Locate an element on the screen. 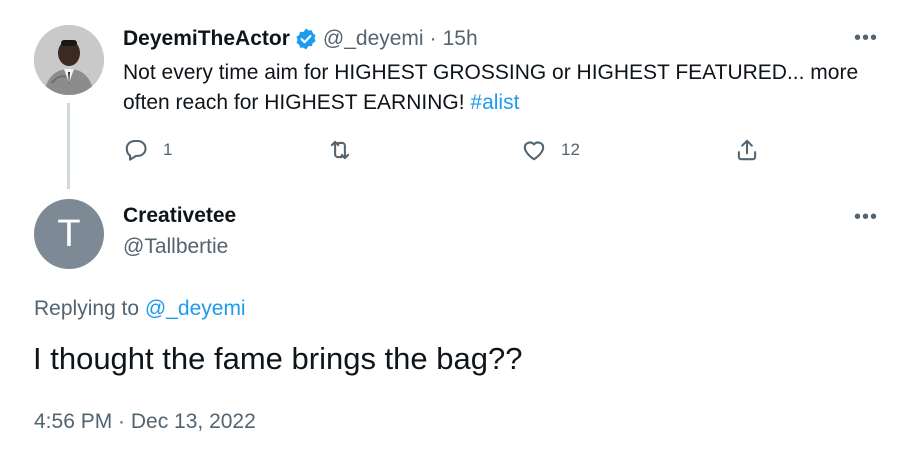 The width and height of the screenshot is (903, 463). thread-connector-line is located at coordinates (68, 146).